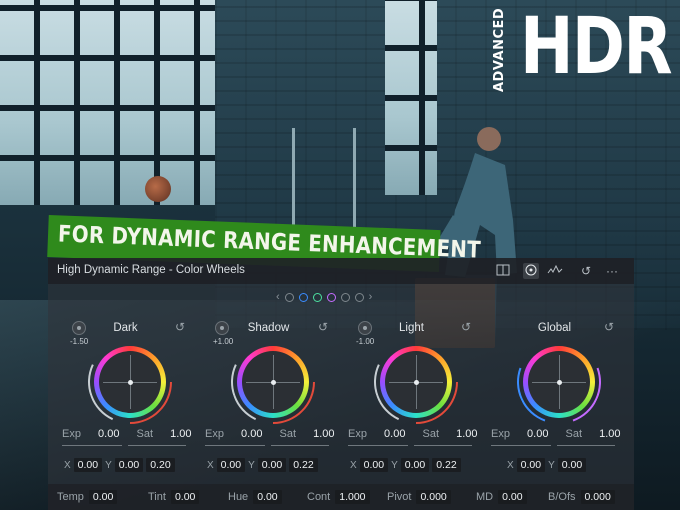 This screenshot has width=680, height=510. I want to click on advanced-label: ADVANCED, so click(499, 49).